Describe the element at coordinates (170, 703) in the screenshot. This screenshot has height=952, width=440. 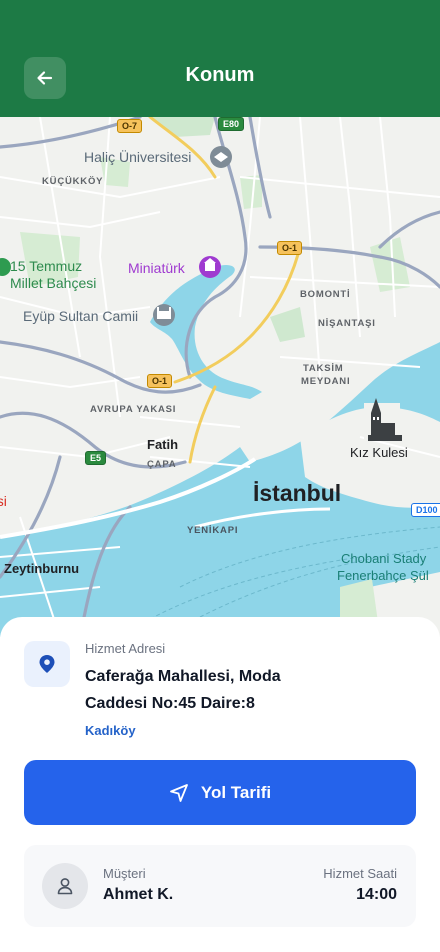
I see `address-line-2: Caddesi No:45 Daire:8` at that location.